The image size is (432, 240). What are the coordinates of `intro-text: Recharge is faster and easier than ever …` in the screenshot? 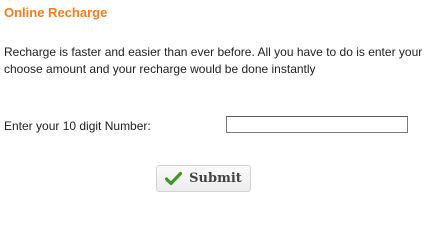 It's located at (213, 60).